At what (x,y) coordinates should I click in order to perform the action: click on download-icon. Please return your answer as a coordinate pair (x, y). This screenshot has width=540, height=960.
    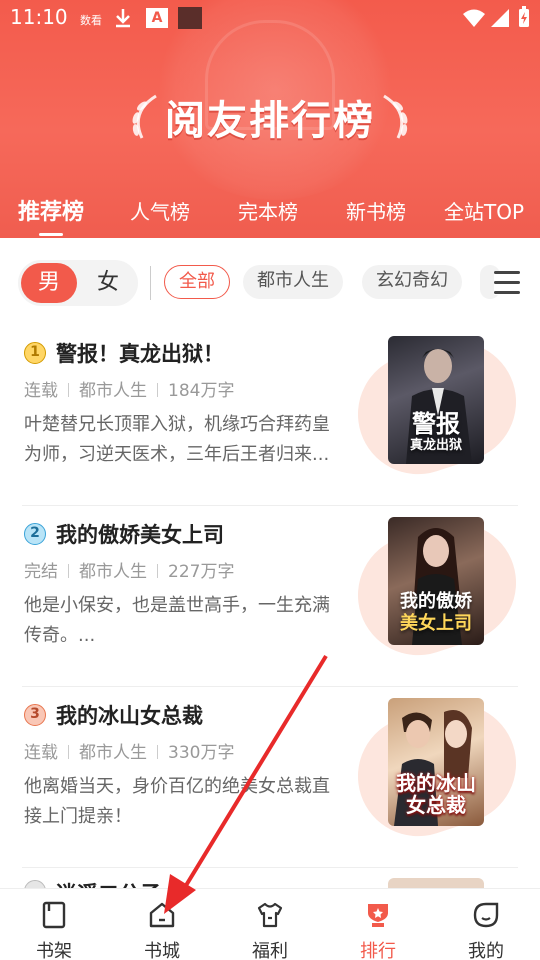
    Looking at the image, I should click on (123, 18).